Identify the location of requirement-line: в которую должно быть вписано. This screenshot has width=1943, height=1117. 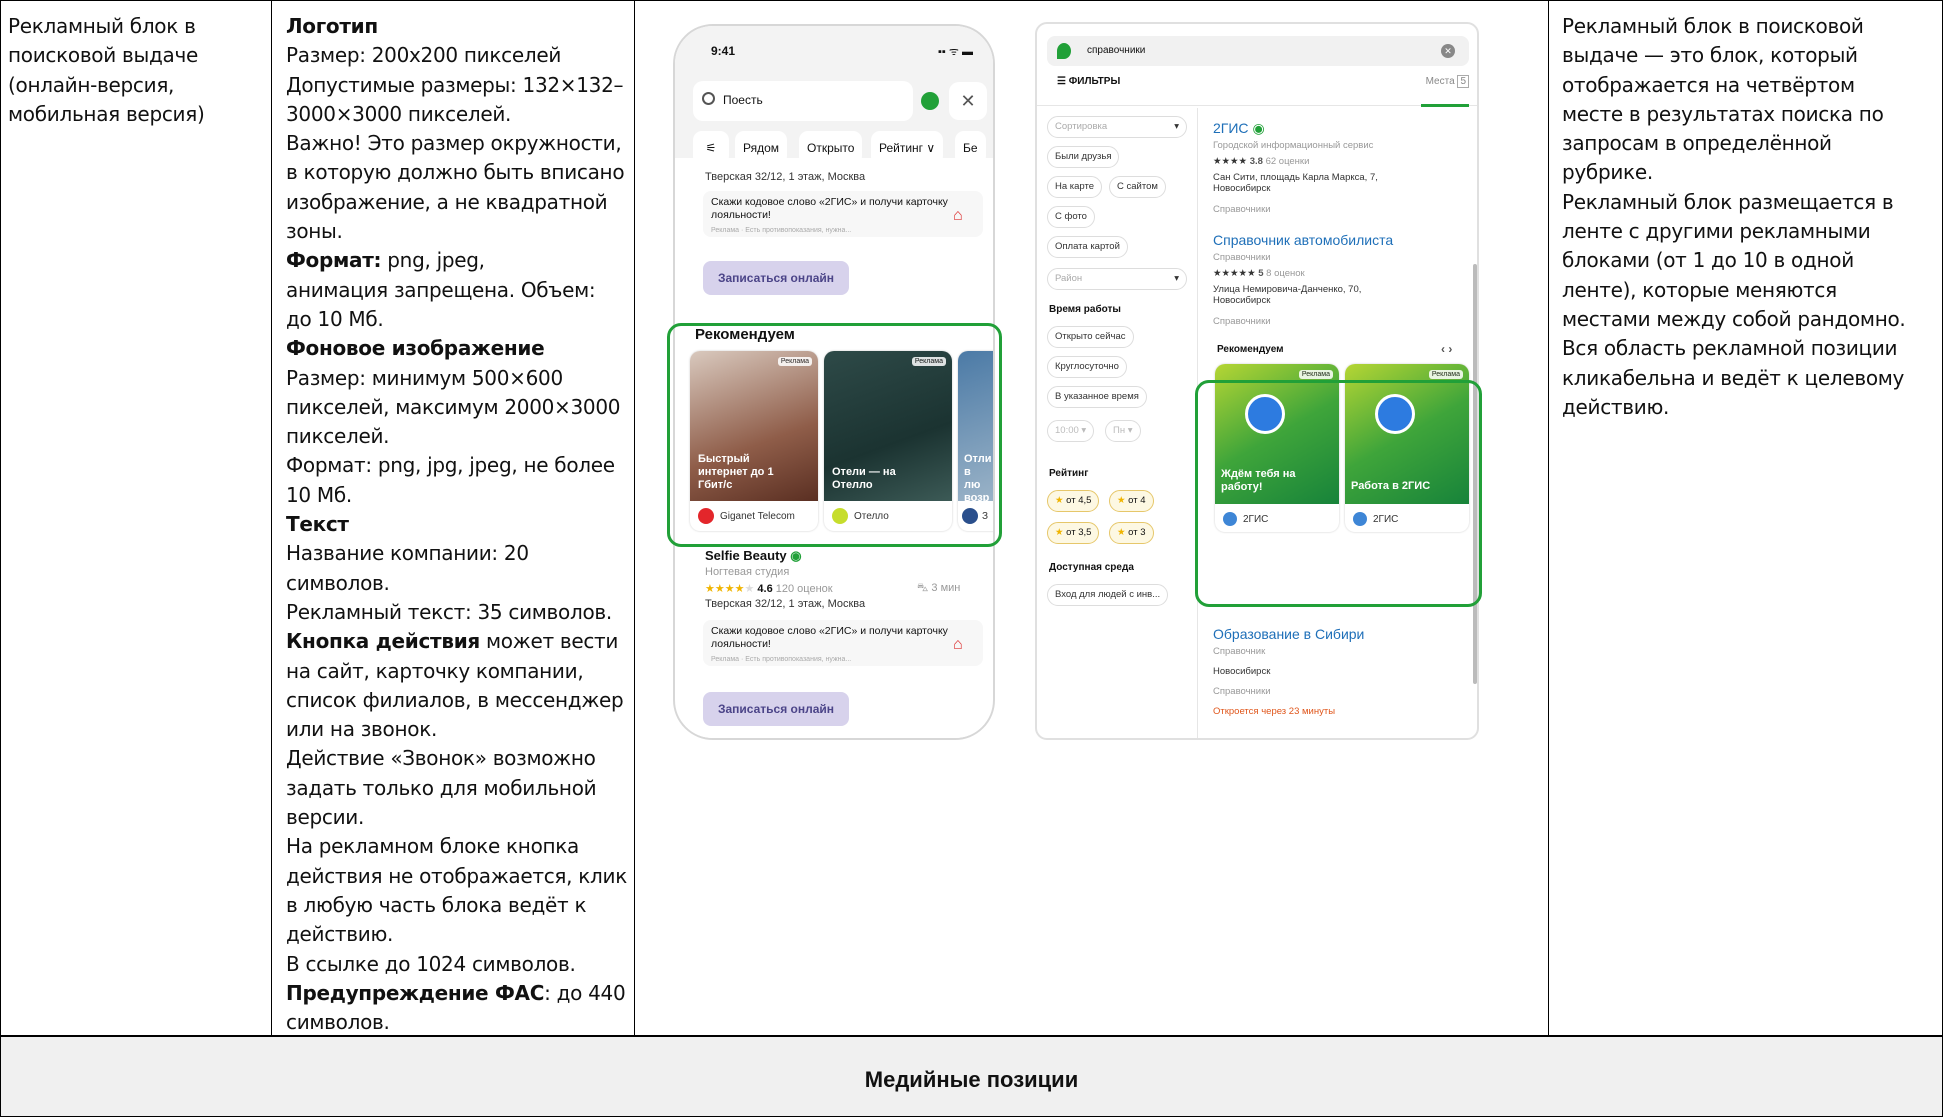
(456, 172).